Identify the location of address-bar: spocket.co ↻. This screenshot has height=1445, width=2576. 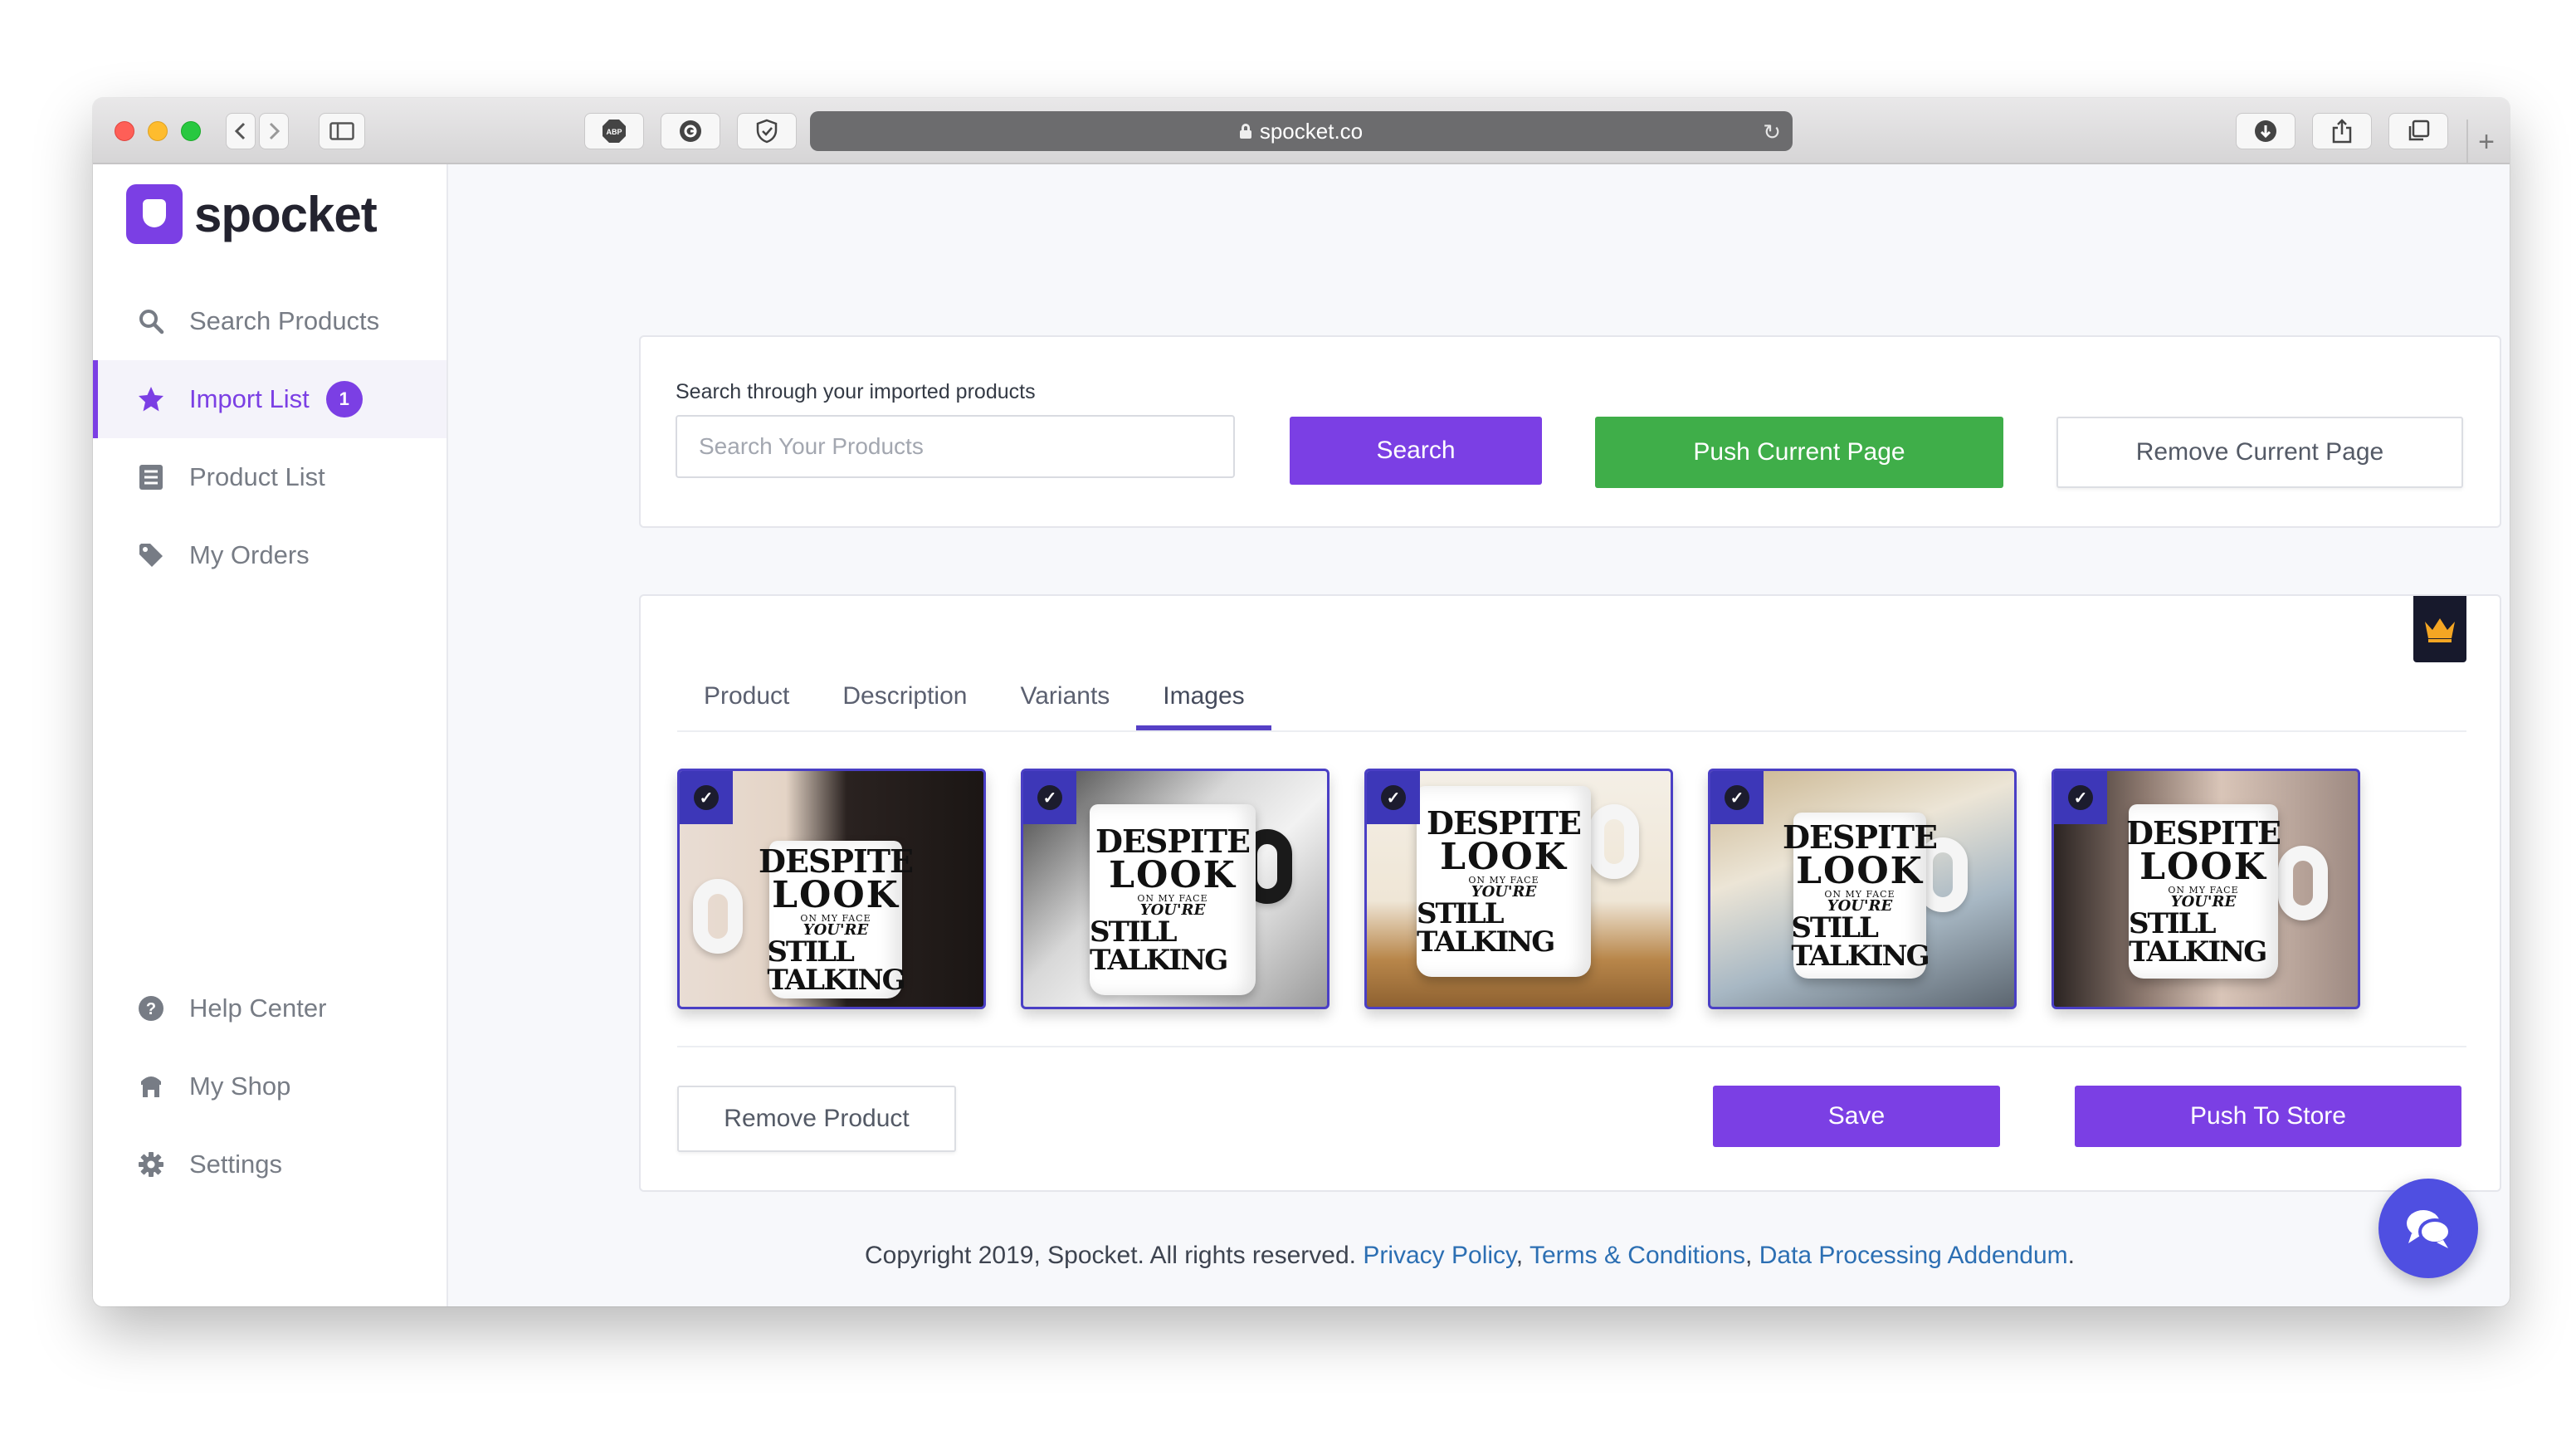
(1302, 131).